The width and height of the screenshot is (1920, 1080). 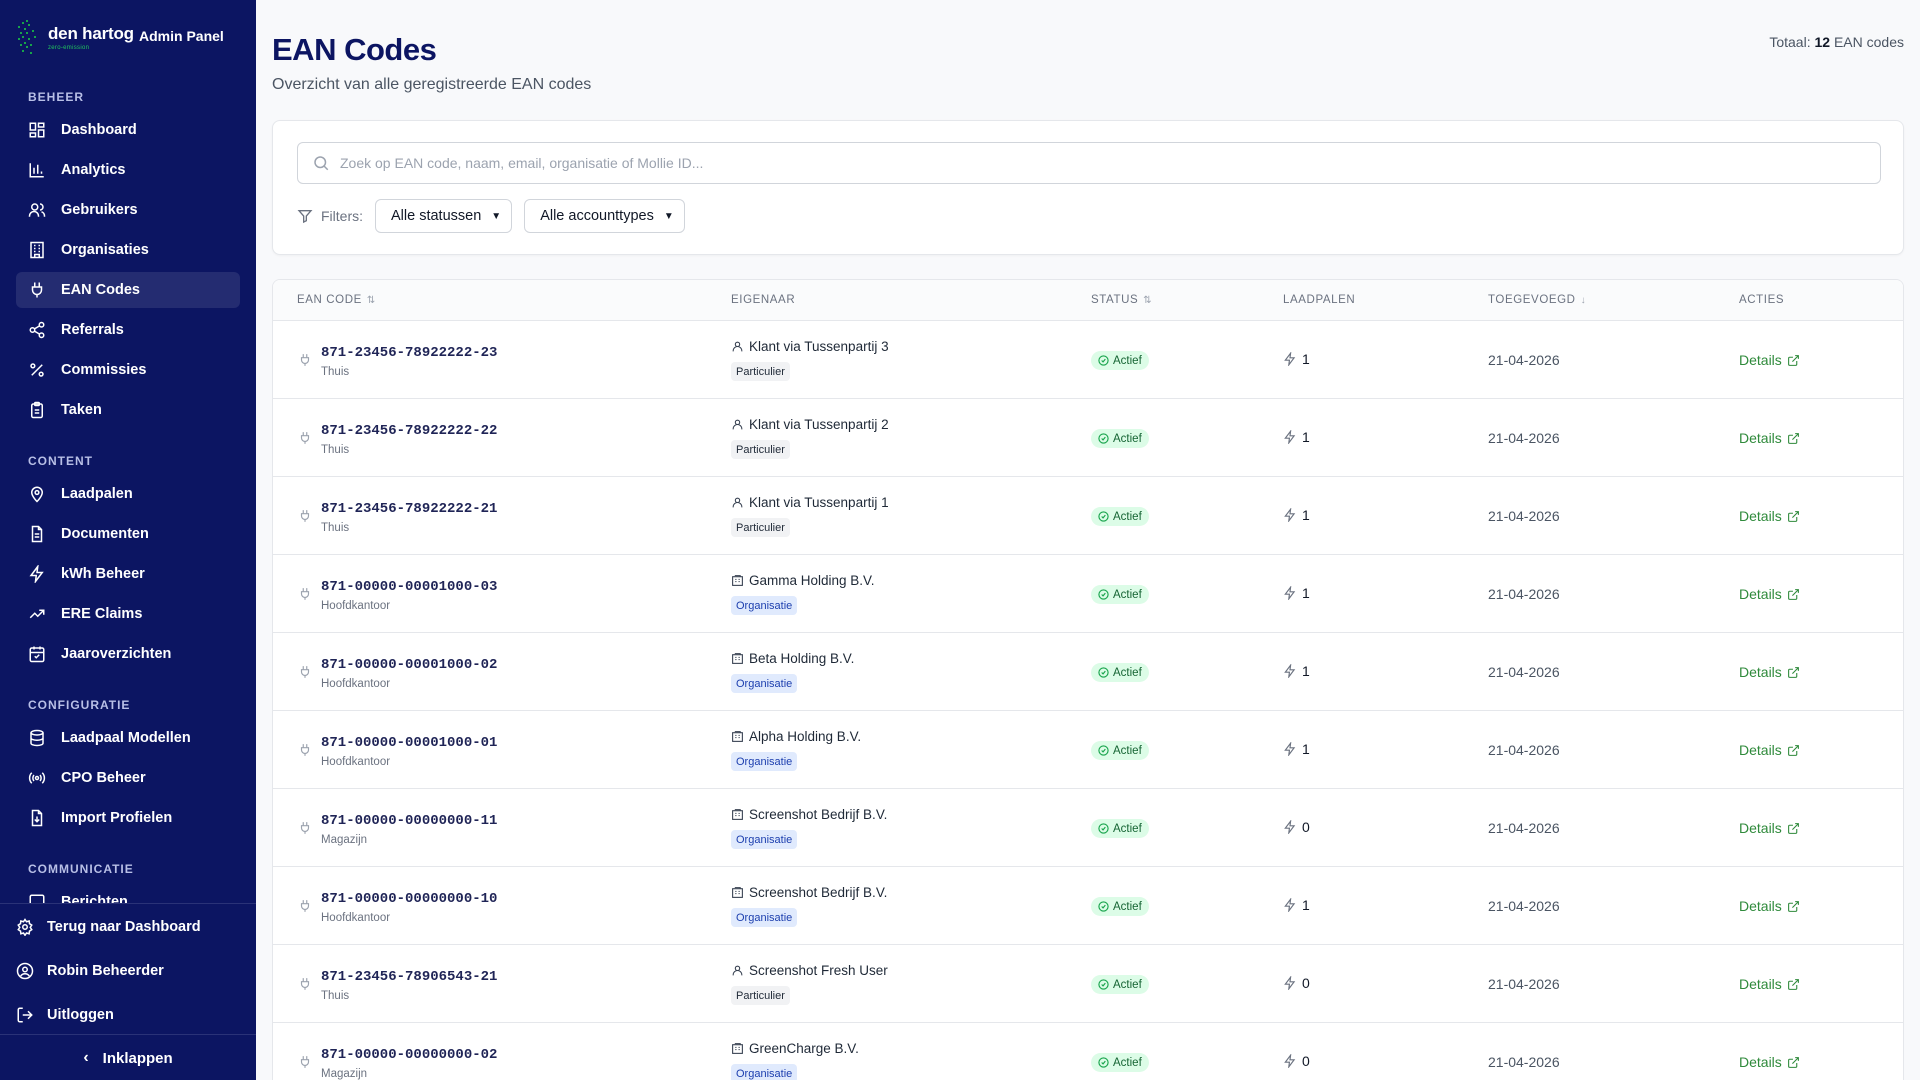 What do you see at coordinates (336, 300) in the screenshot?
I see `column-header-ean-code: EAN CODE ⇅` at bounding box center [336, 300].